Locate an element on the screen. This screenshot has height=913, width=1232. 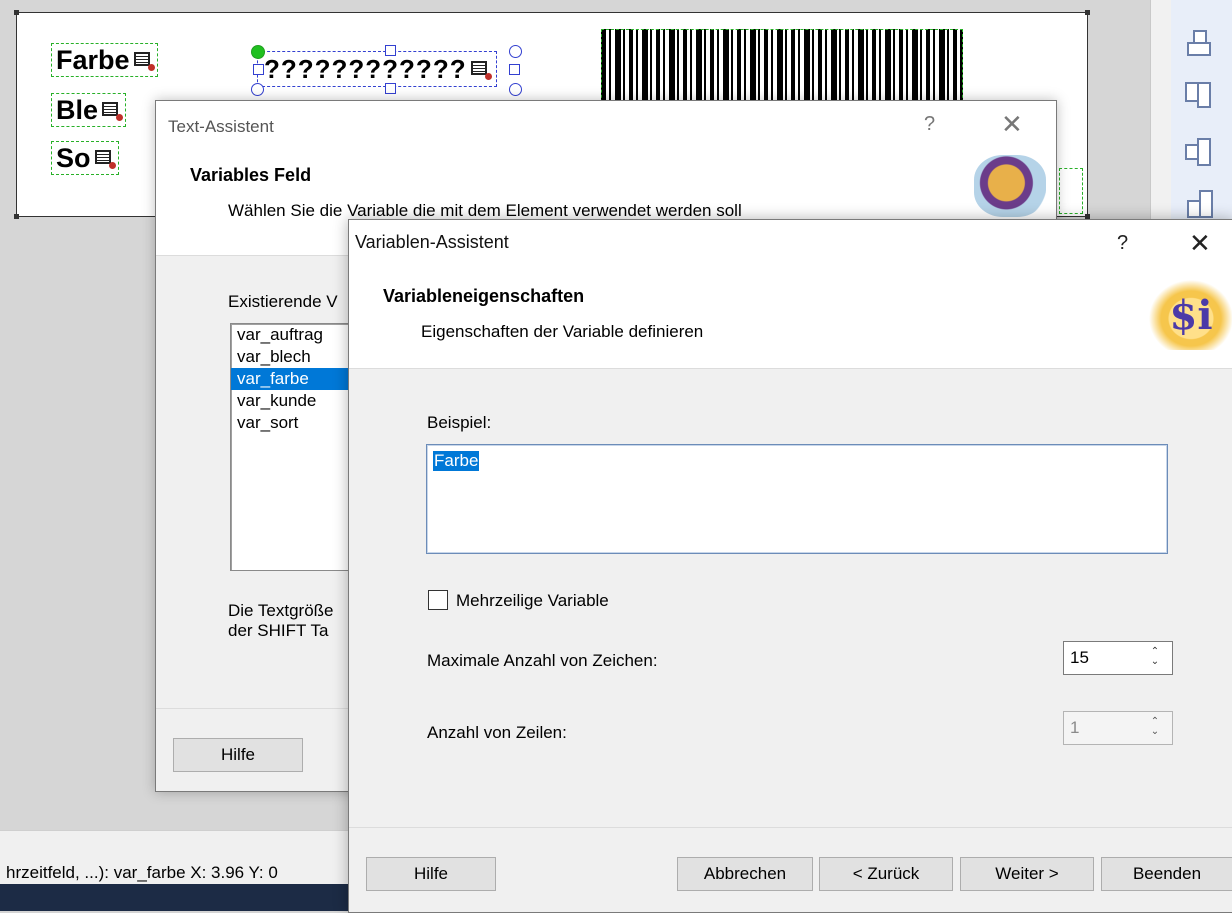
label-field-text: Ble is located at coordinates (77, 110).